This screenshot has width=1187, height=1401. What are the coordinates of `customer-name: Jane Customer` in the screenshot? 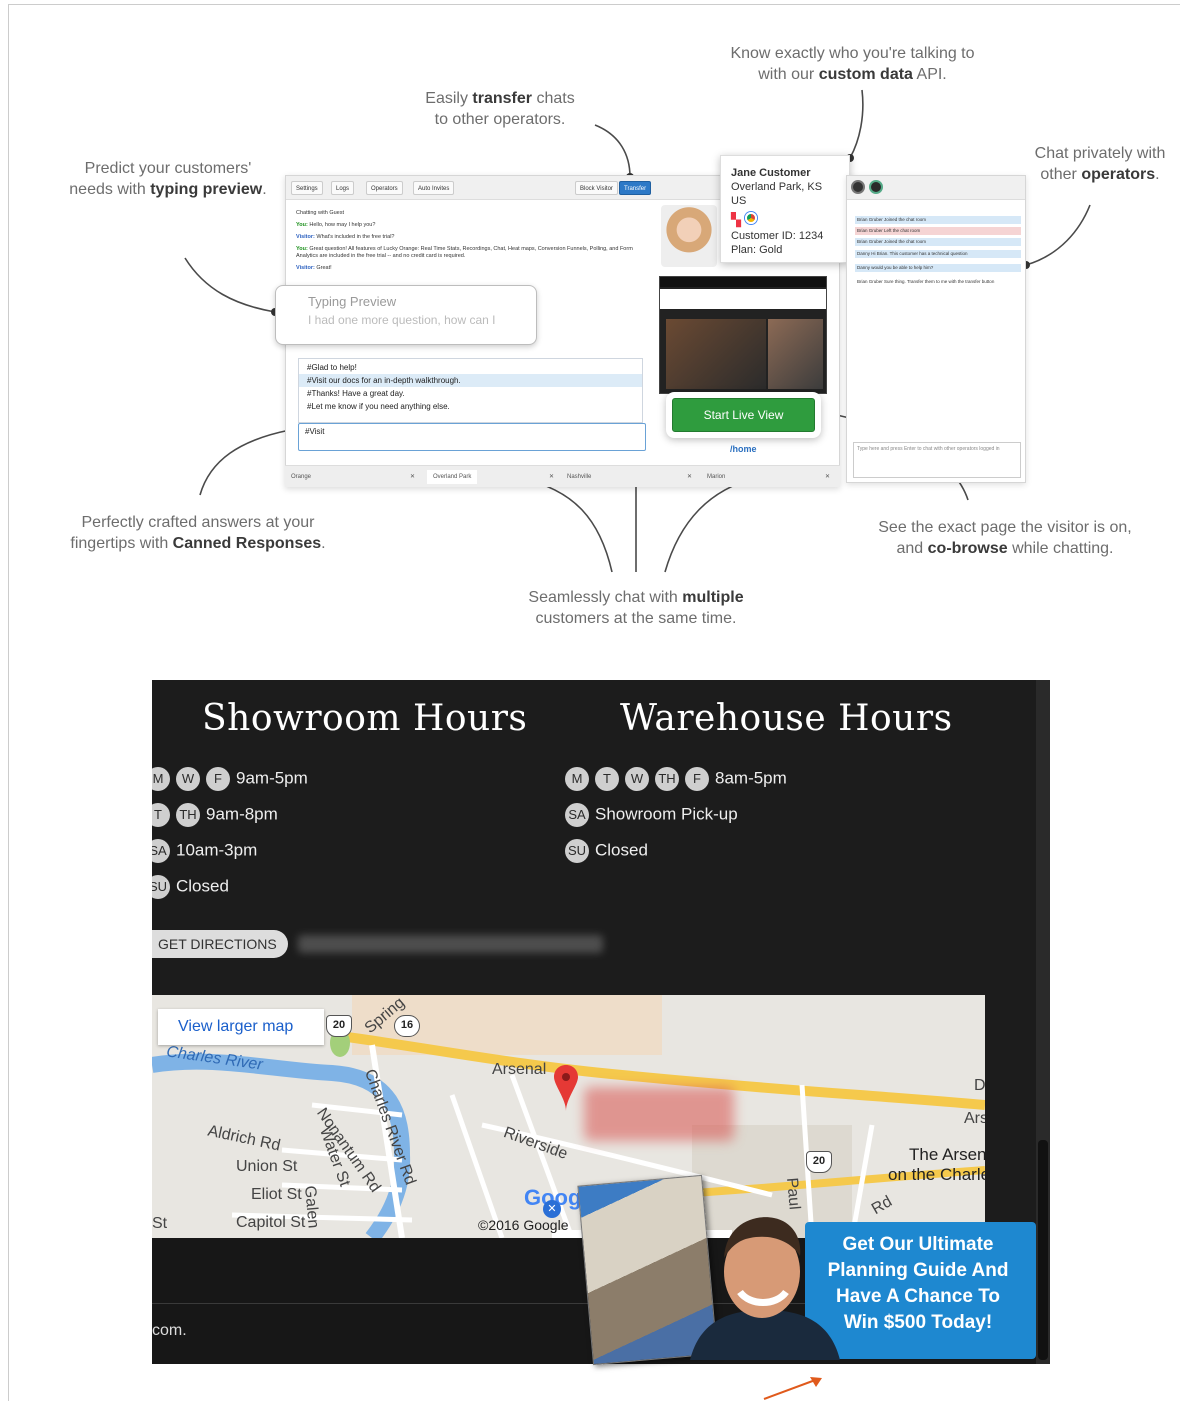 It's located at (771, 173).